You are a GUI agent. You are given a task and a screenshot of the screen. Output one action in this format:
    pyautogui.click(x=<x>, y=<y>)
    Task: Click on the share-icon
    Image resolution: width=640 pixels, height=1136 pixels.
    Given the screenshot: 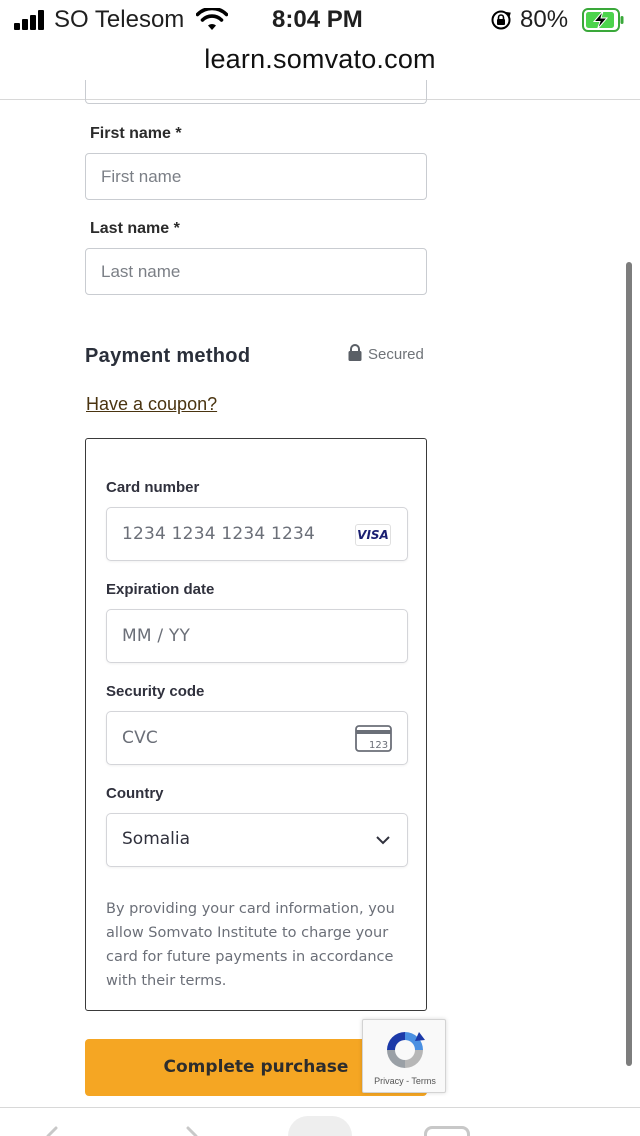 What is the action you would take?
    pyautogui.click(x=320, y=1126)
    